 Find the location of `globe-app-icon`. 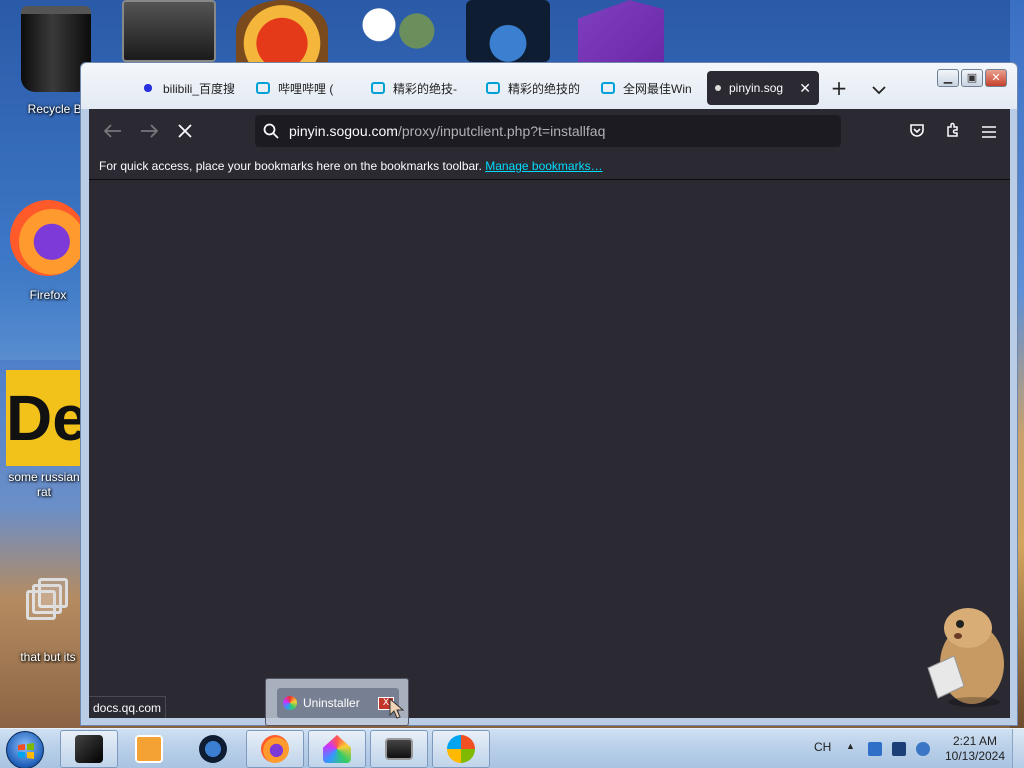

globe-app-icon is located at coordinates (213, 749).